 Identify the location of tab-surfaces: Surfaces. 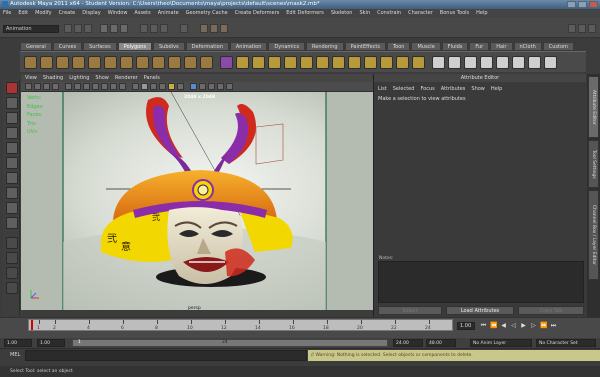
(100, 46).